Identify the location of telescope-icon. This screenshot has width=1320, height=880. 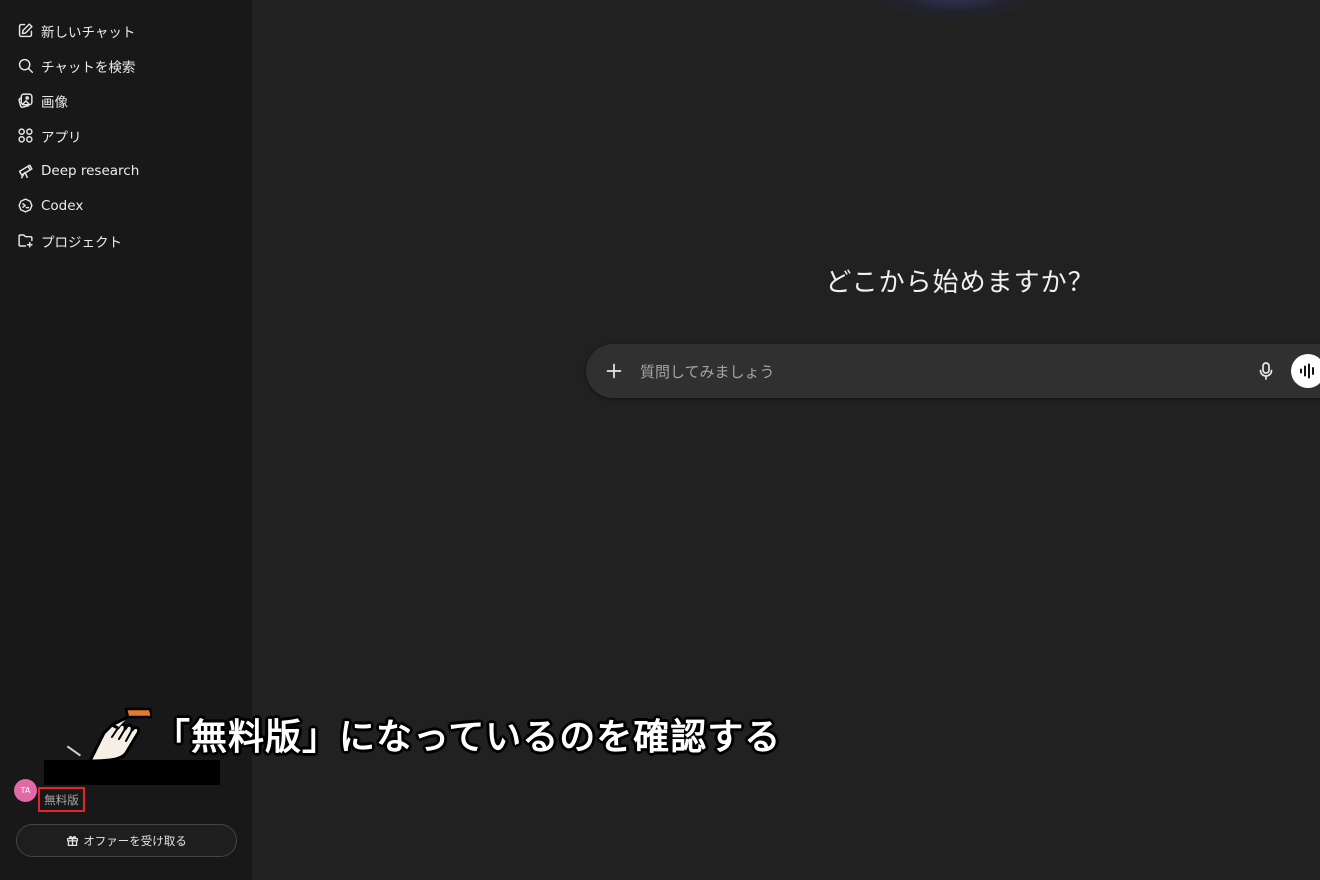
(25, 171).